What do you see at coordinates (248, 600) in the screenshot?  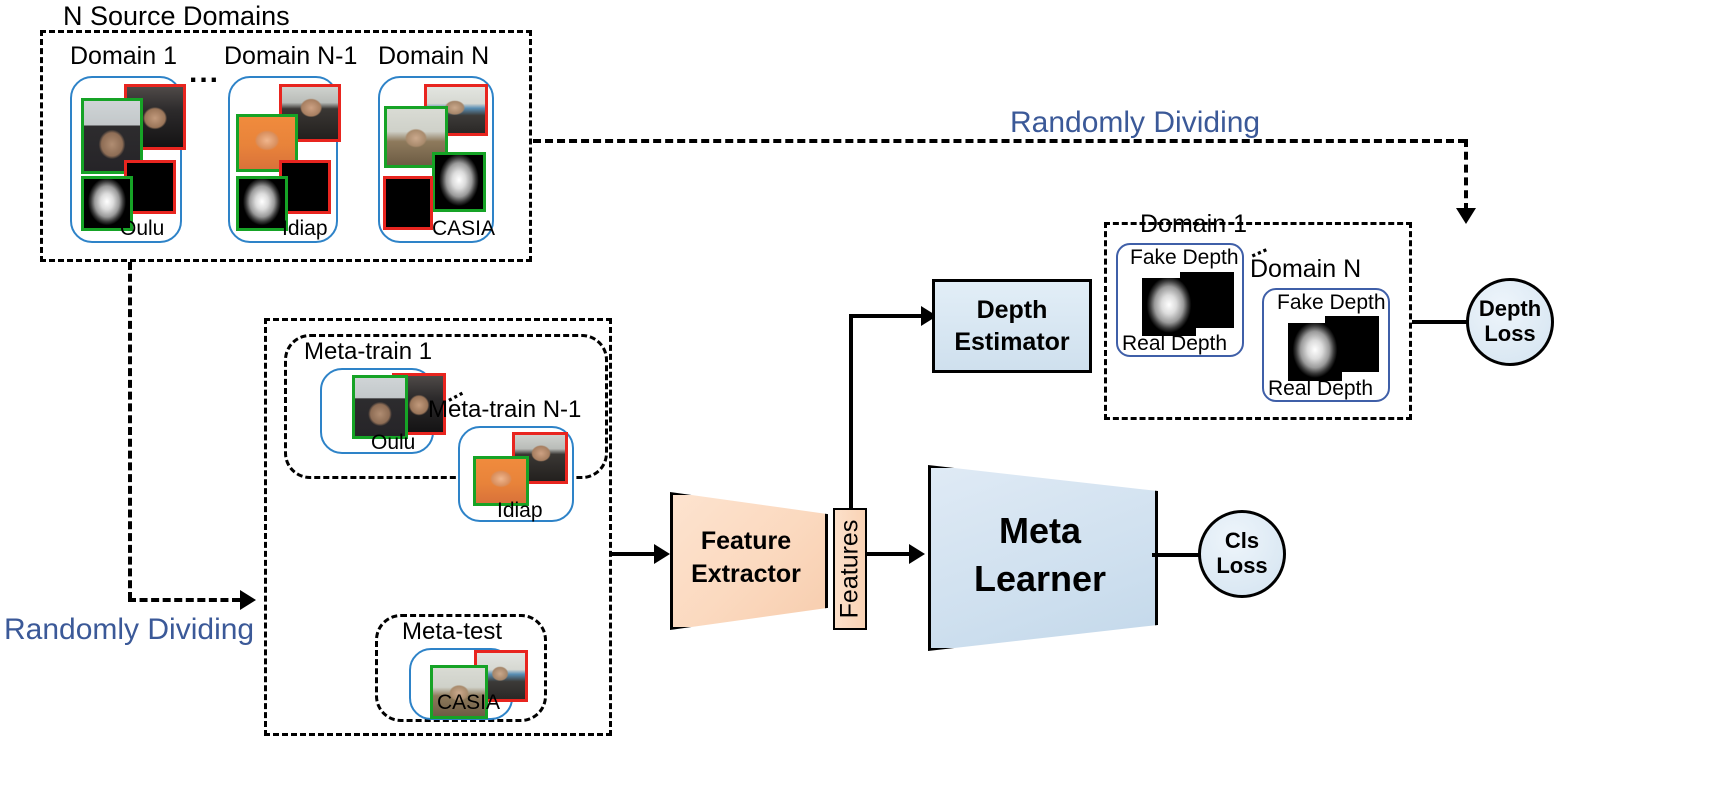 I see `randomly-dividing-left-arrowhead` at bounding box center [248, 600].